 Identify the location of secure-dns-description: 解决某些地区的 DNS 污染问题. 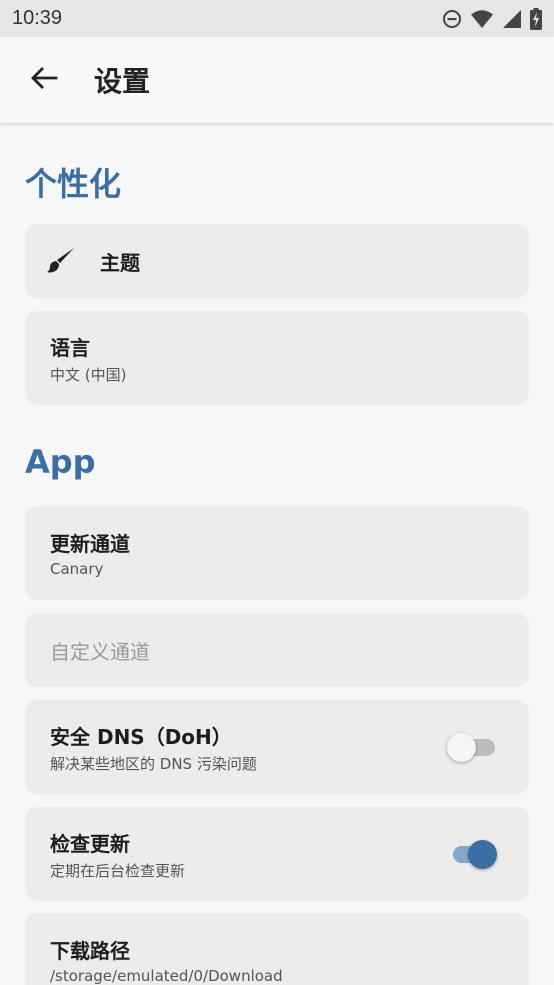
(153, 763).